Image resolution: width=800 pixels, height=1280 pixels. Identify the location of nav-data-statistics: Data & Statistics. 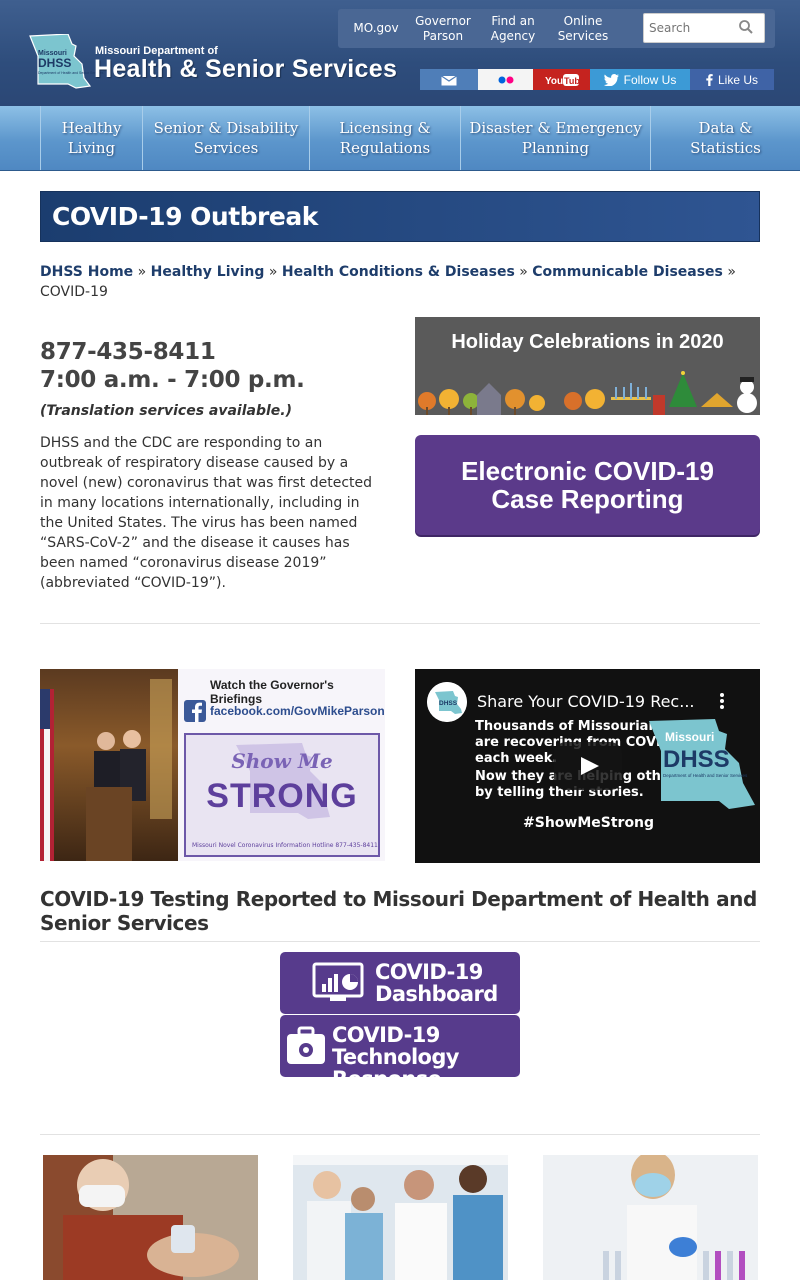
(725, 138).